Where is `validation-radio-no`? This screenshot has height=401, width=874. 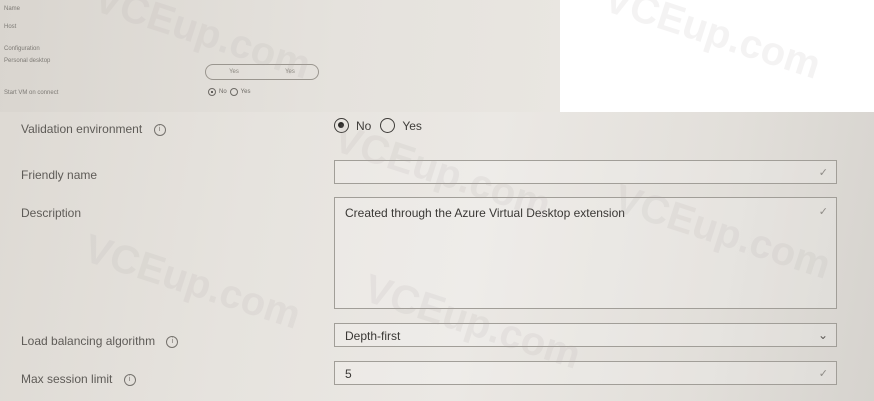 validation-radio-no is located at coordinates (341, 125).